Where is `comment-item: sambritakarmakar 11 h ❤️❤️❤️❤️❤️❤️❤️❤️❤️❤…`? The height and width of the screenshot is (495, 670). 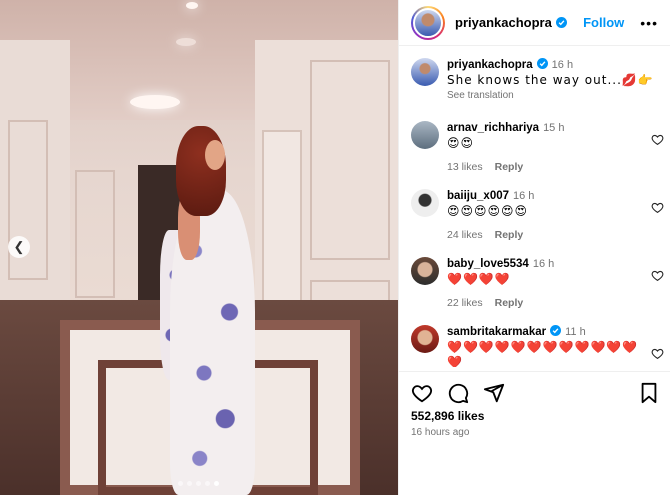 comment-item: sambritakarmakar 11 h ❤️❤️❤️❤️❤️❤️❤️❤️❤️❤… is located at coordinates (534, 346).